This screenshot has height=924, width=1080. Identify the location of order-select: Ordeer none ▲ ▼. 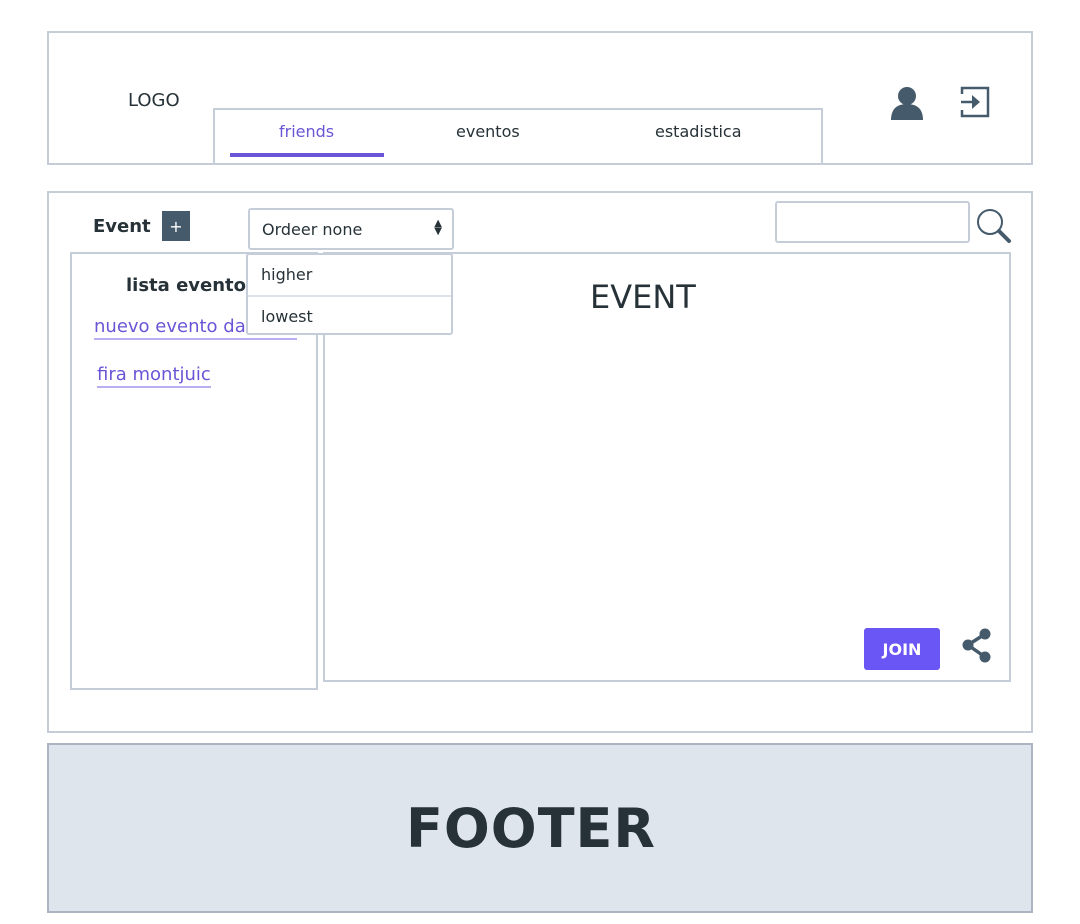
(351, 229).